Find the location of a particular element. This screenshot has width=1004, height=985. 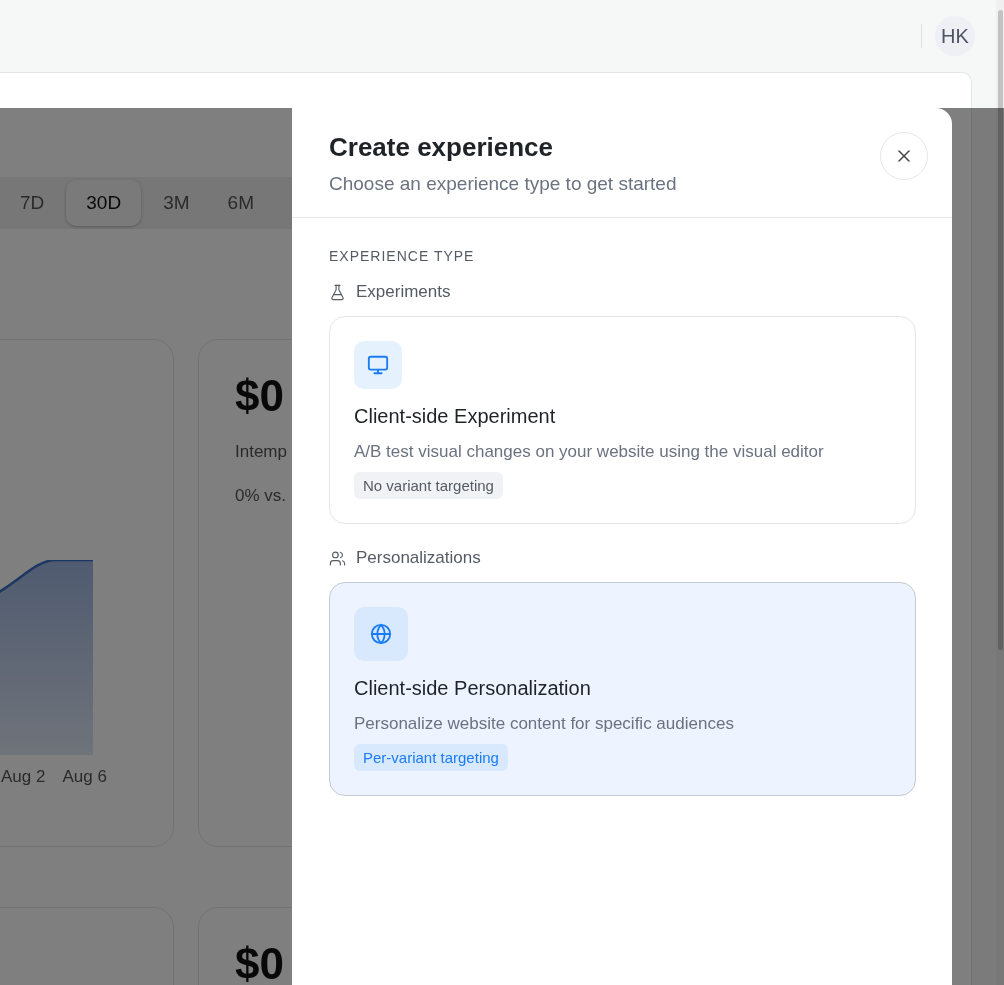

option-description: A/B test visual changes on your website using the visual editor is located at coordinates (589, 452).